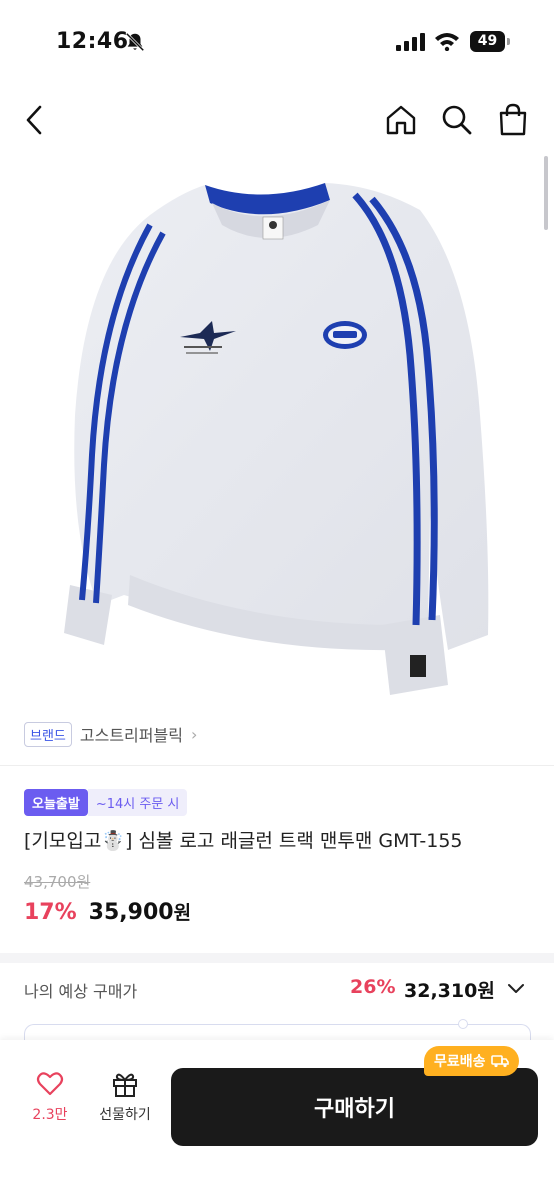 This screenshot has width=554, height=1200. What do you see at coordinates (131, 912) in the screenshot?
I see `sale-price: 35,900` at bounding box center [131, 912].